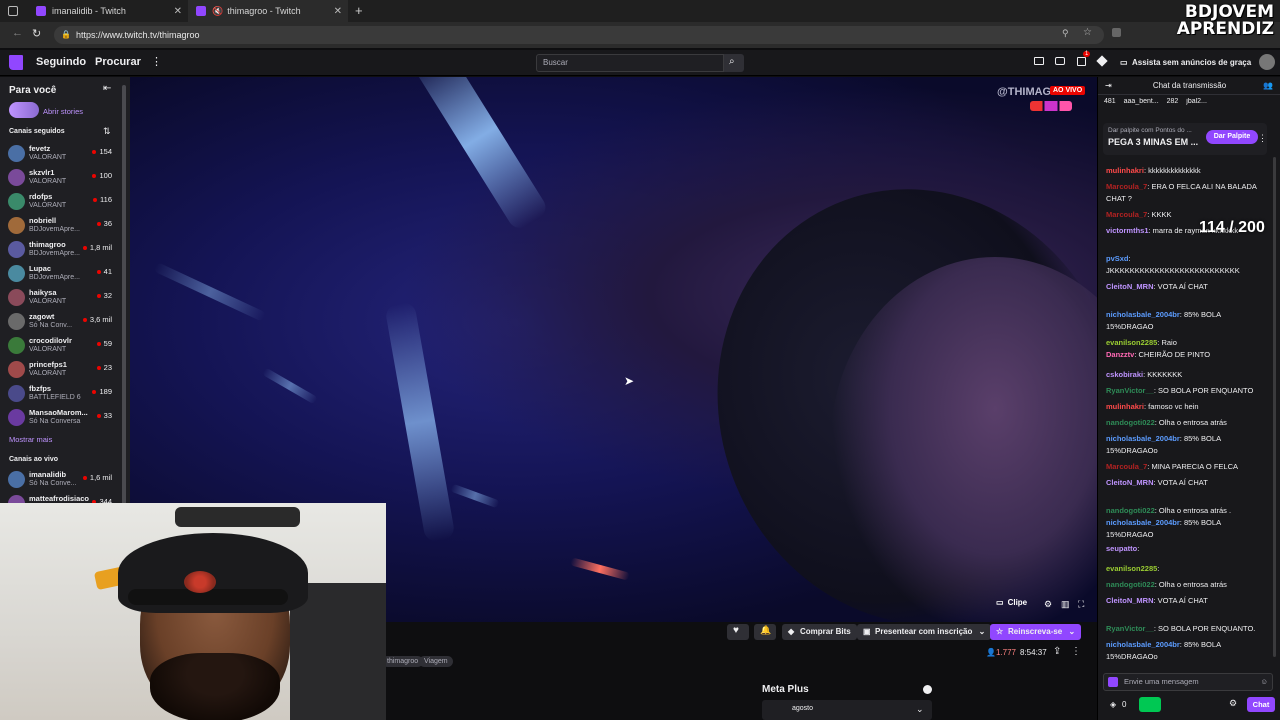 This screenshot has width=1280, height=720. I want to click on chat-username: cskobiraki, so click(1124, 374).